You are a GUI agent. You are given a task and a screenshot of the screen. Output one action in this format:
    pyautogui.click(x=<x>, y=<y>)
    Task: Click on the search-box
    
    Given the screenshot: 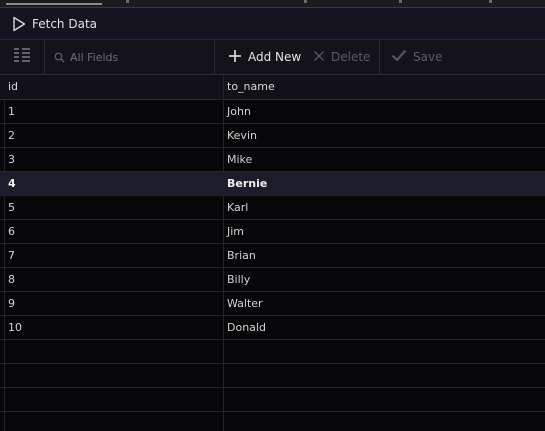 What is the action you would take?
    pyautogui.click(x=130, y=57)
    